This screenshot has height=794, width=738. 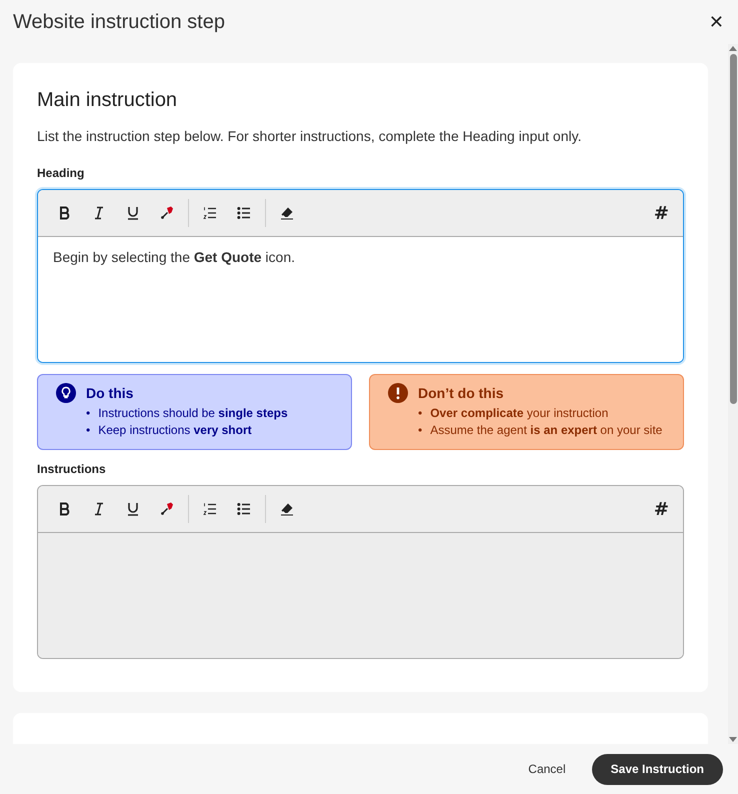 I want to click on tip-item: Keep instructions very short, so click(x=175, y=430).